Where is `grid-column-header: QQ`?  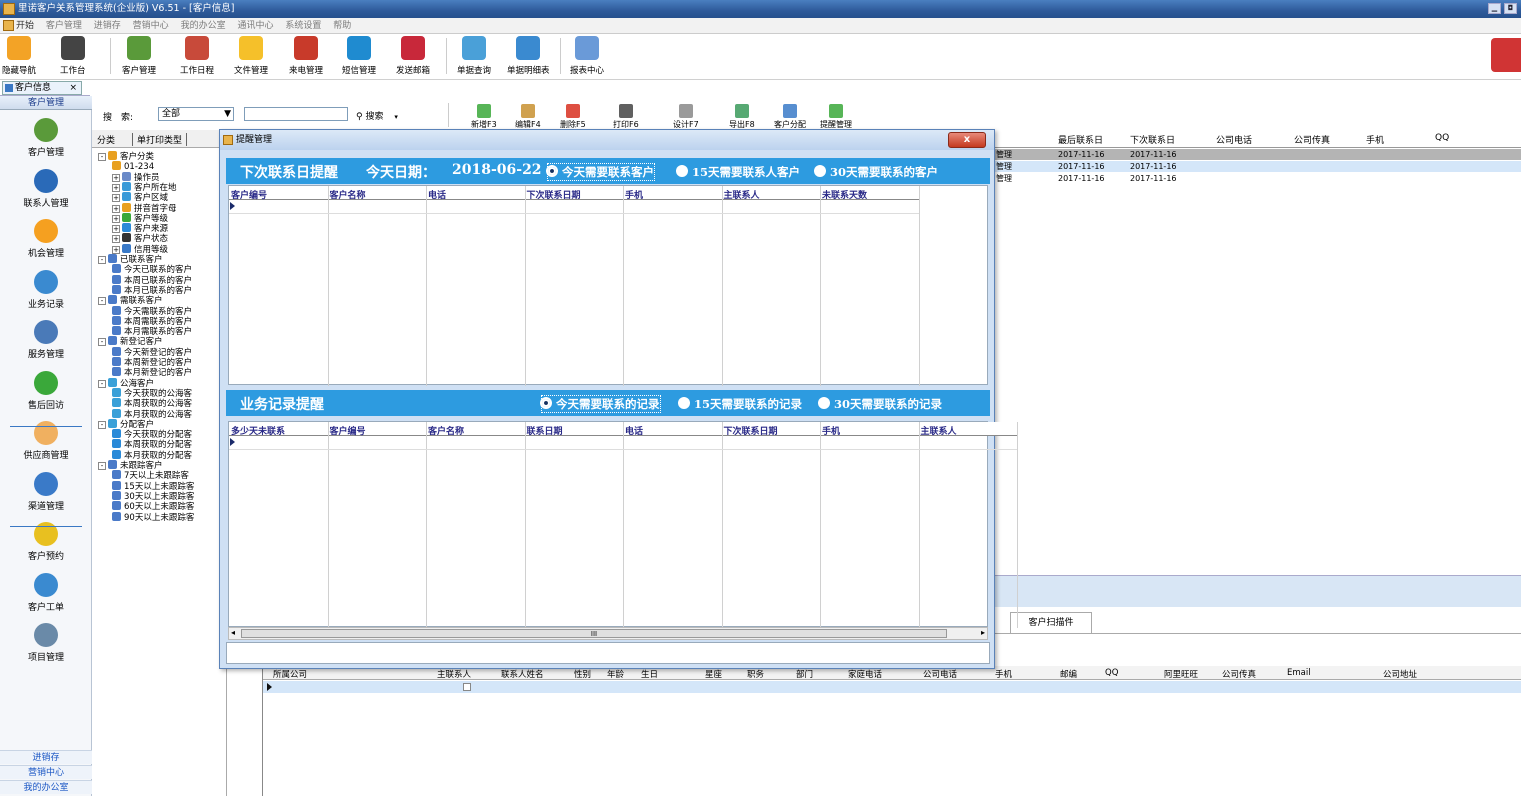
grid-column-header: QQ is located at coordinates (1111, 673).